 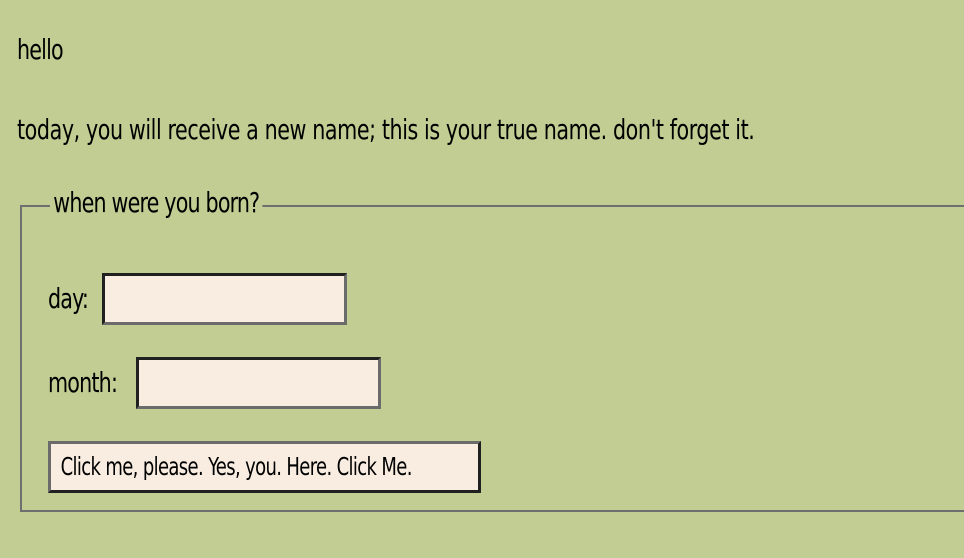 I want to click on month-label: month:, so click(x=83, y=382).